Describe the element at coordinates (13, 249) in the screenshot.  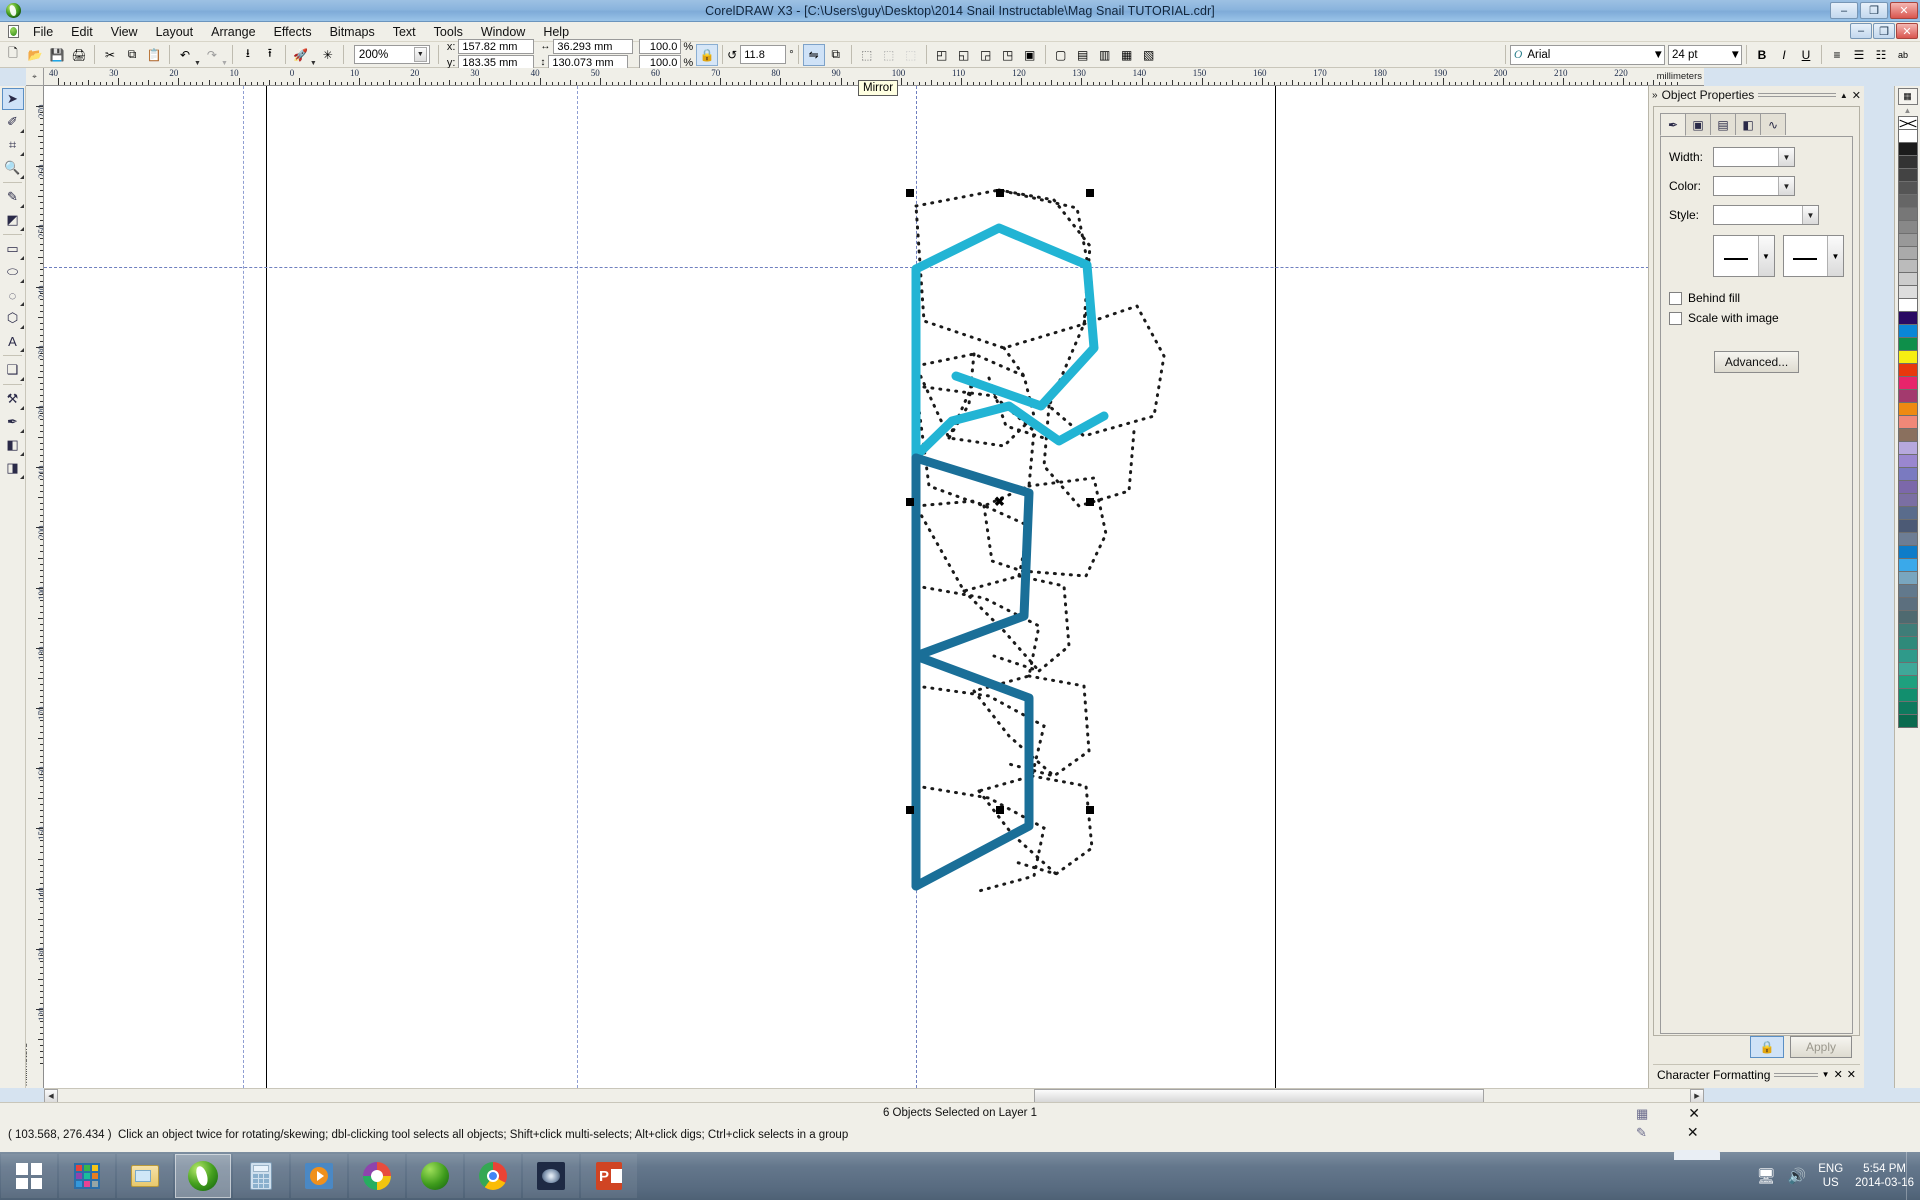
I see `rectangle-tool: ▭` at that location.